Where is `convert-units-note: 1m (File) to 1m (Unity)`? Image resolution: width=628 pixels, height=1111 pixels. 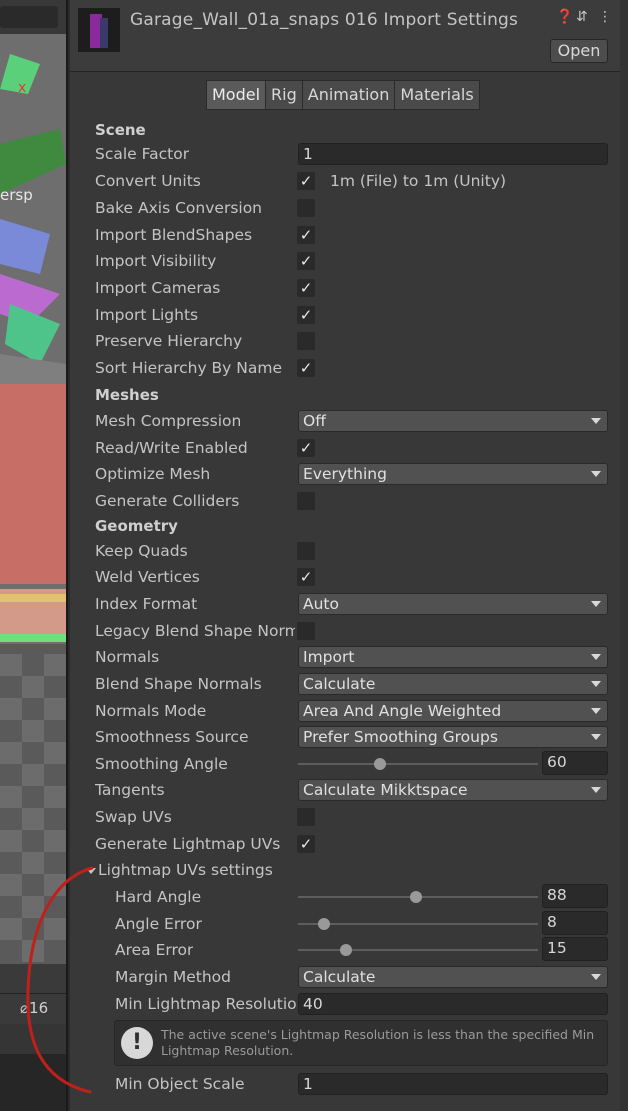 convert-units-note: 1m (File) to 1m (Unity) is located at coordinates (418, 181).